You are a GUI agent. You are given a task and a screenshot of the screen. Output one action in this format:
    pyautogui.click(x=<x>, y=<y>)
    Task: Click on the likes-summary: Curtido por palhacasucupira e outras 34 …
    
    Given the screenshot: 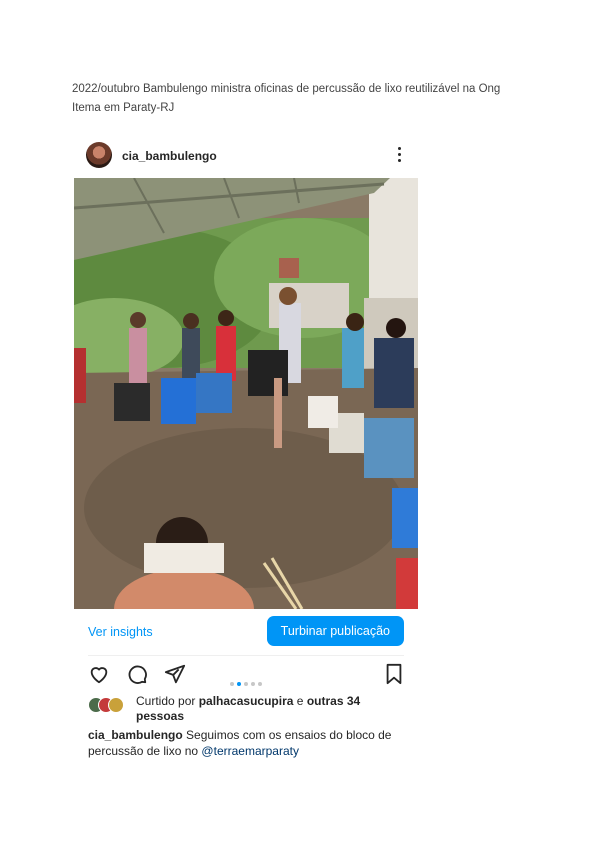 What is the action you would take?
    pyautogui.click(x=248, y=711)
    